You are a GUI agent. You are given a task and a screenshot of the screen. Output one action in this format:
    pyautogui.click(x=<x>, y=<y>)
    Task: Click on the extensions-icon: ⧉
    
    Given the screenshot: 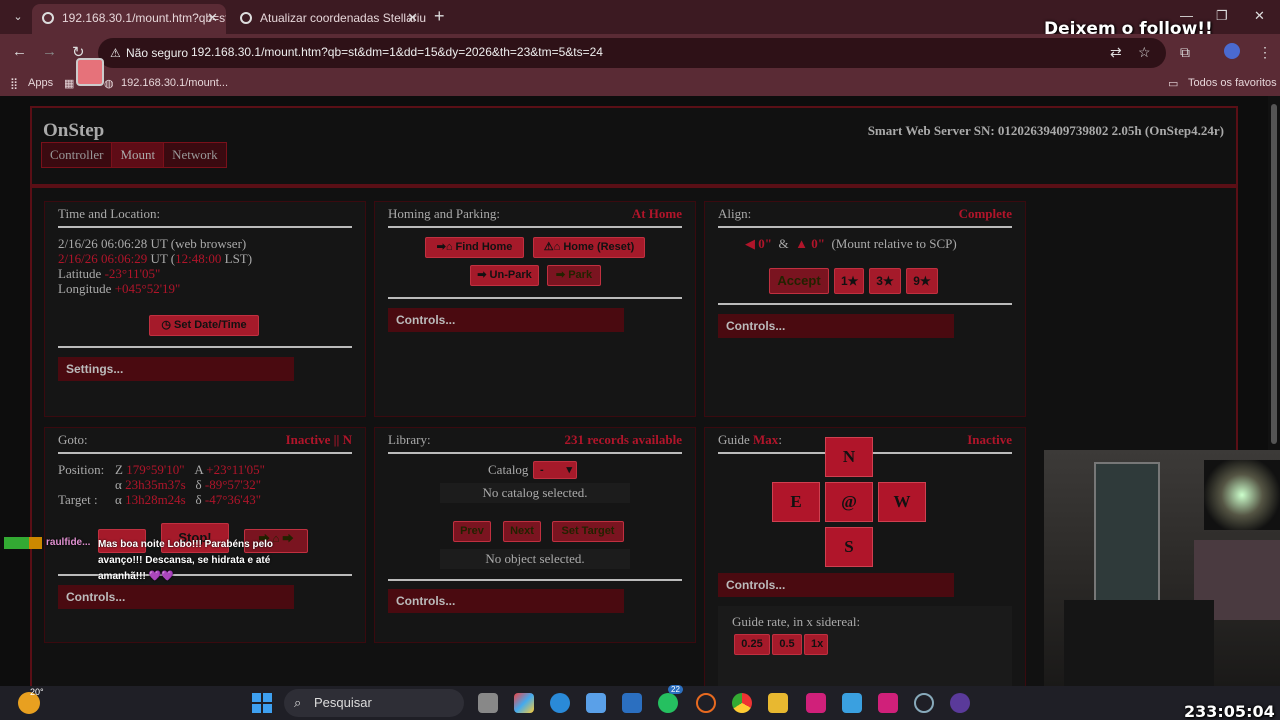 What is the action you would take?
    pyautogui.click(x=1185, y=52)
    